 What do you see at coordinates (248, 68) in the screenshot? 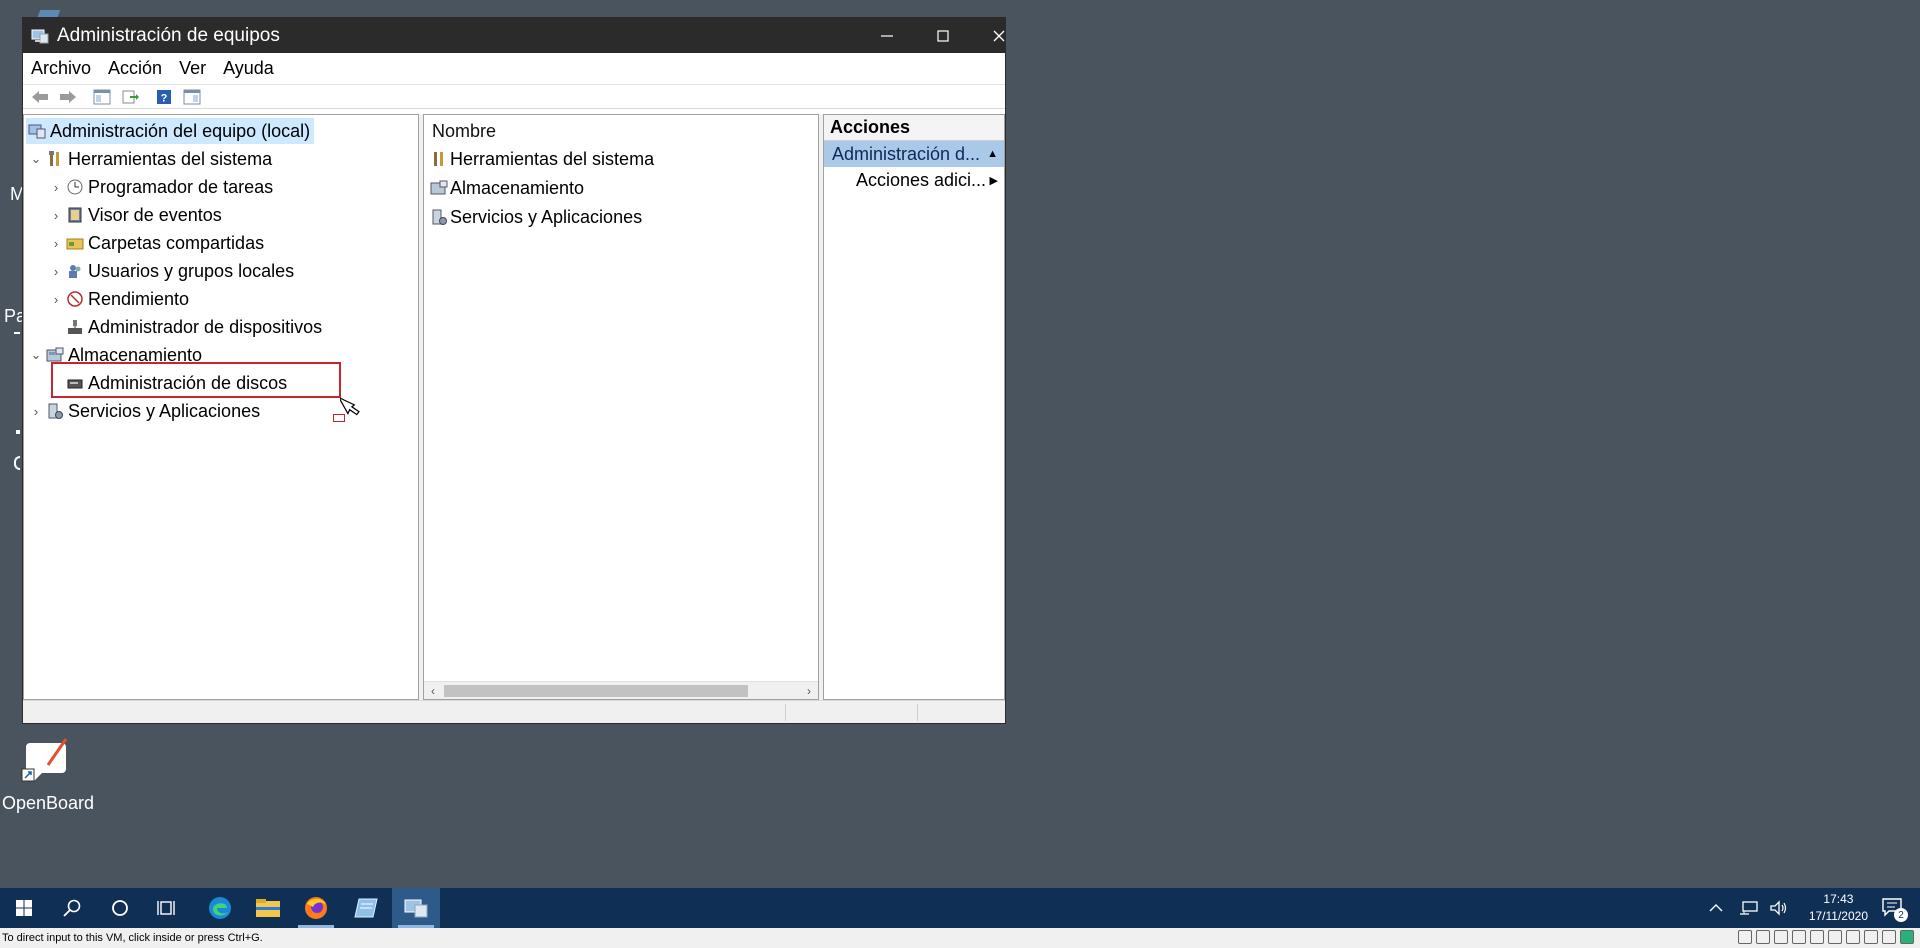
I see `menu-ayuda: Ayuda` at bounding box center [248, 68].